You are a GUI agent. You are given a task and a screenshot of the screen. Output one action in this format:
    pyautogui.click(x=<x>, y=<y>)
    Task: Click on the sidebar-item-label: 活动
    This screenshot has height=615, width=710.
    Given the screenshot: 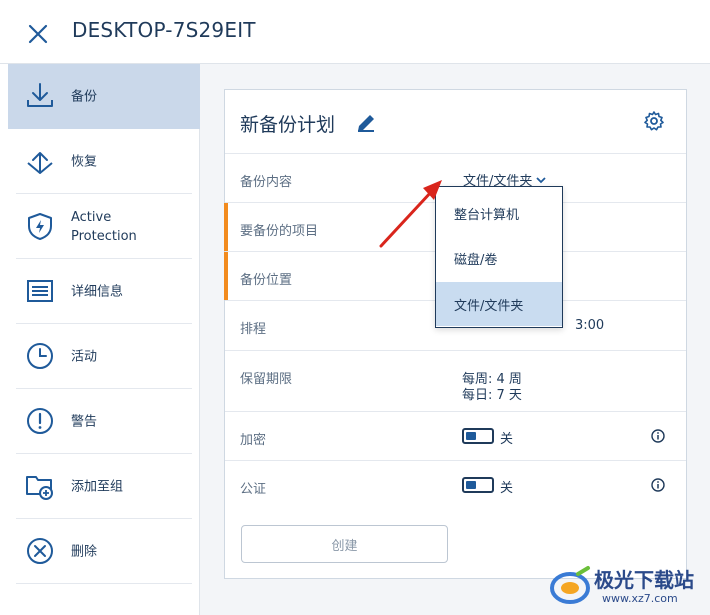 What is the action you would take?
    pyautogui.click(x=84, y=356)
    